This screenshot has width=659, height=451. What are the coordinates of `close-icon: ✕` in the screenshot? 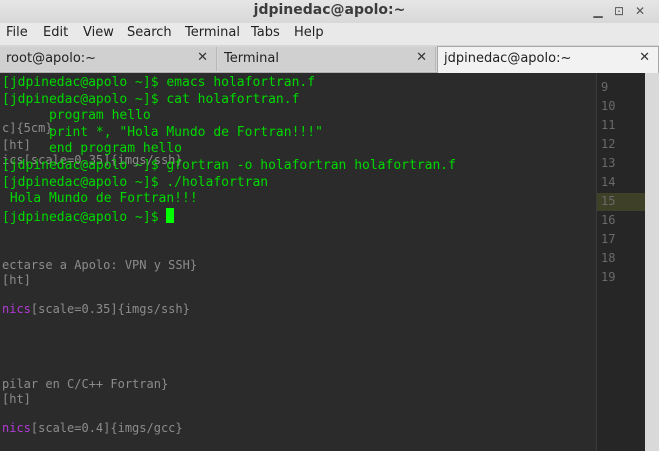 It's located at (640, 11).